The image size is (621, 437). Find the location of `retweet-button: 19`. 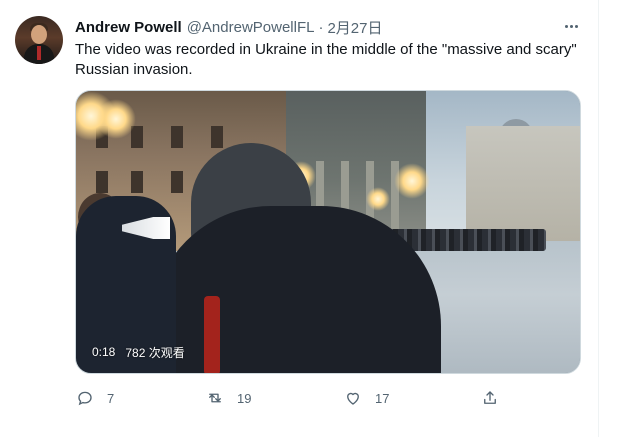

retweet-button: 19 is located at coordinates (228, 398).